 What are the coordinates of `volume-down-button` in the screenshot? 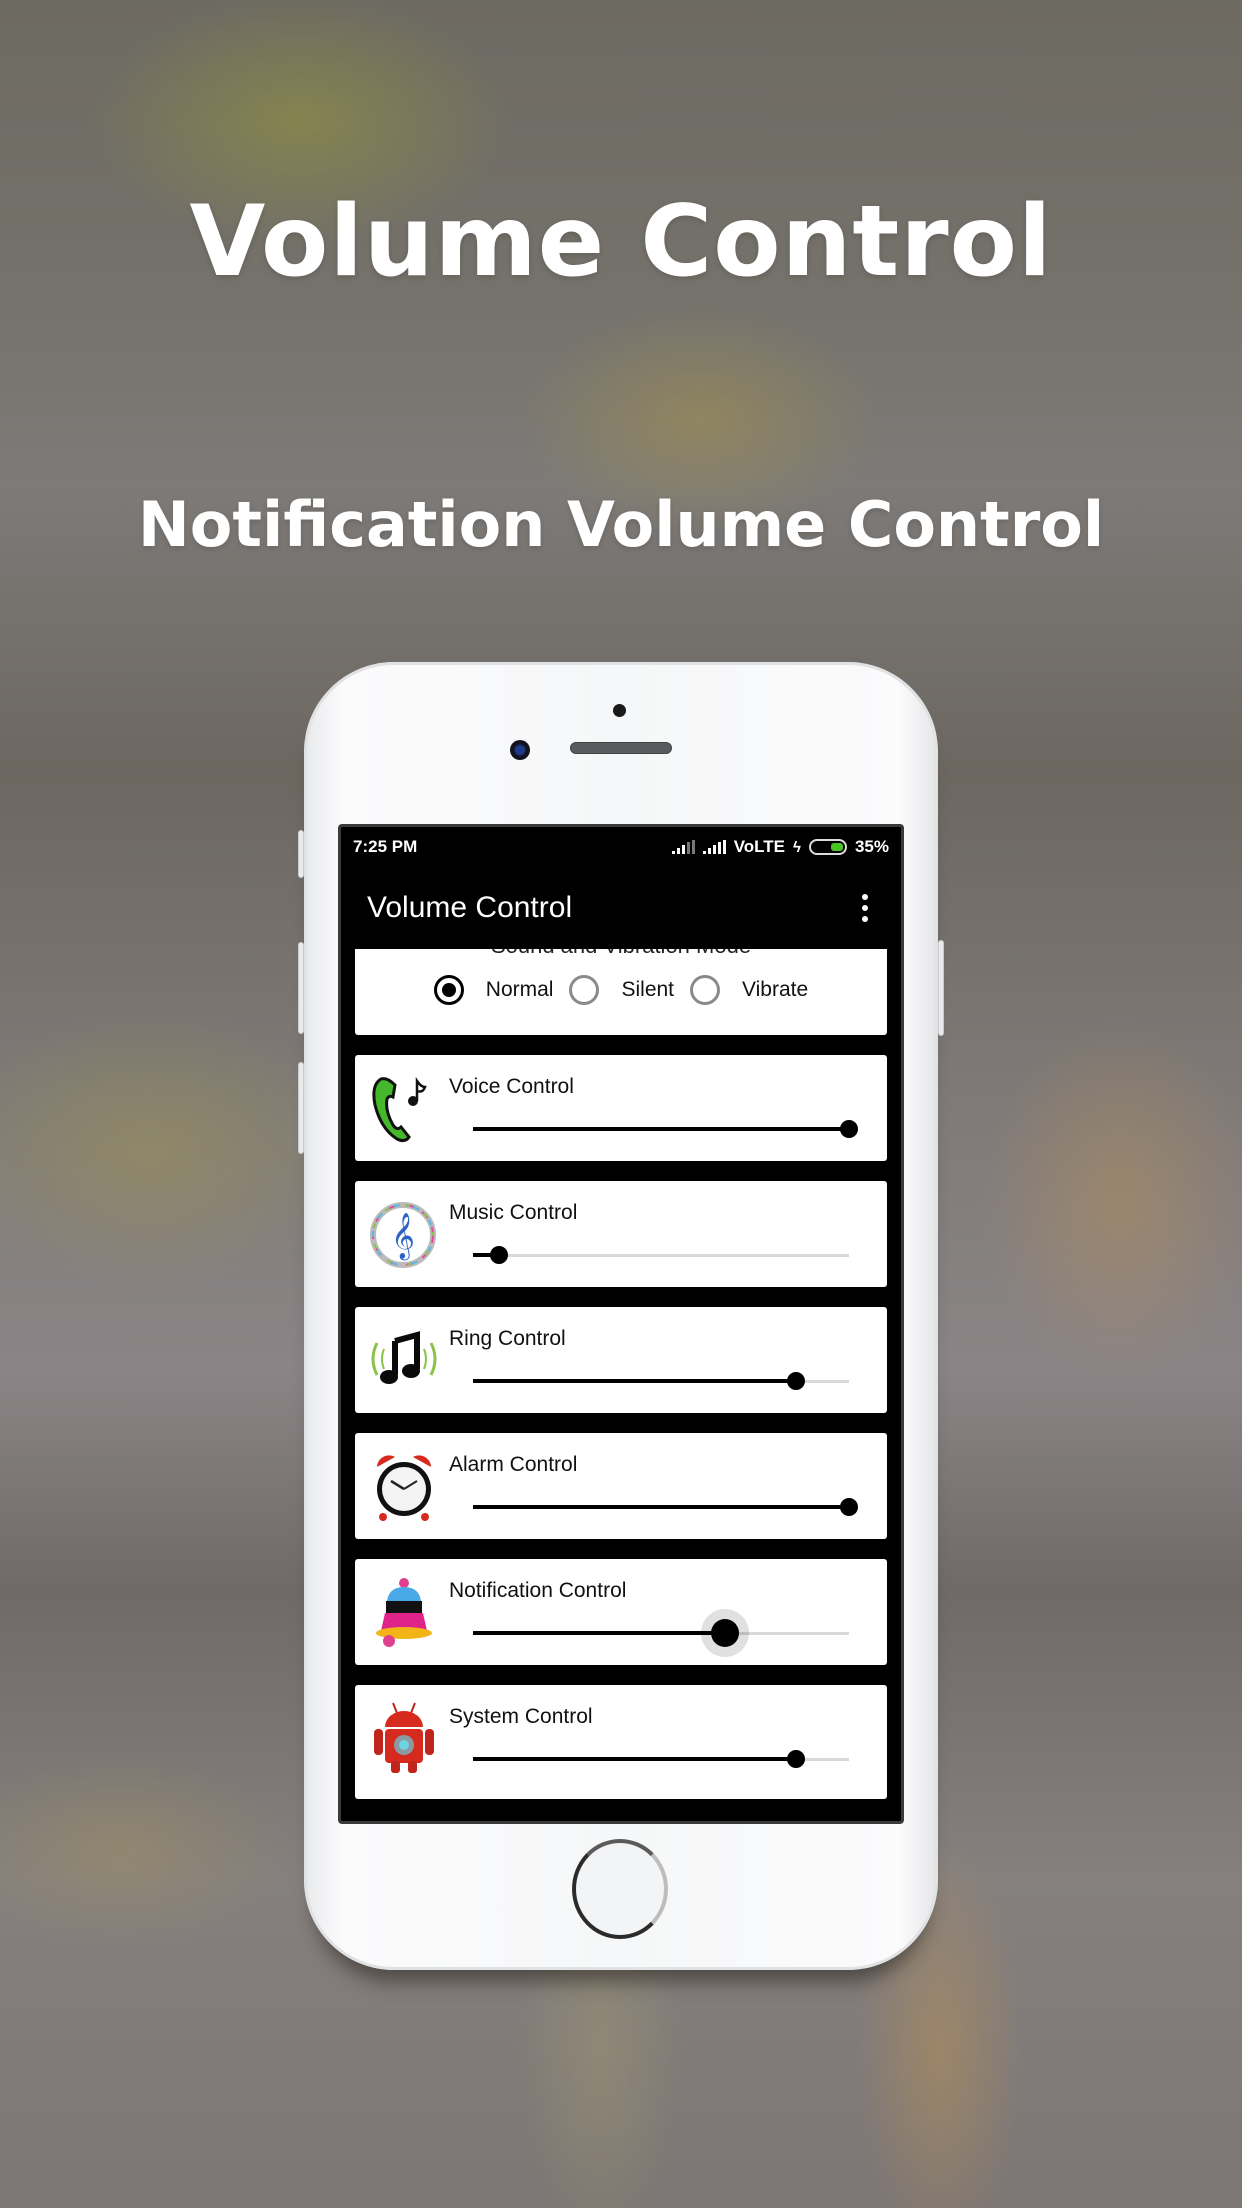 It's located at (301, 1108).